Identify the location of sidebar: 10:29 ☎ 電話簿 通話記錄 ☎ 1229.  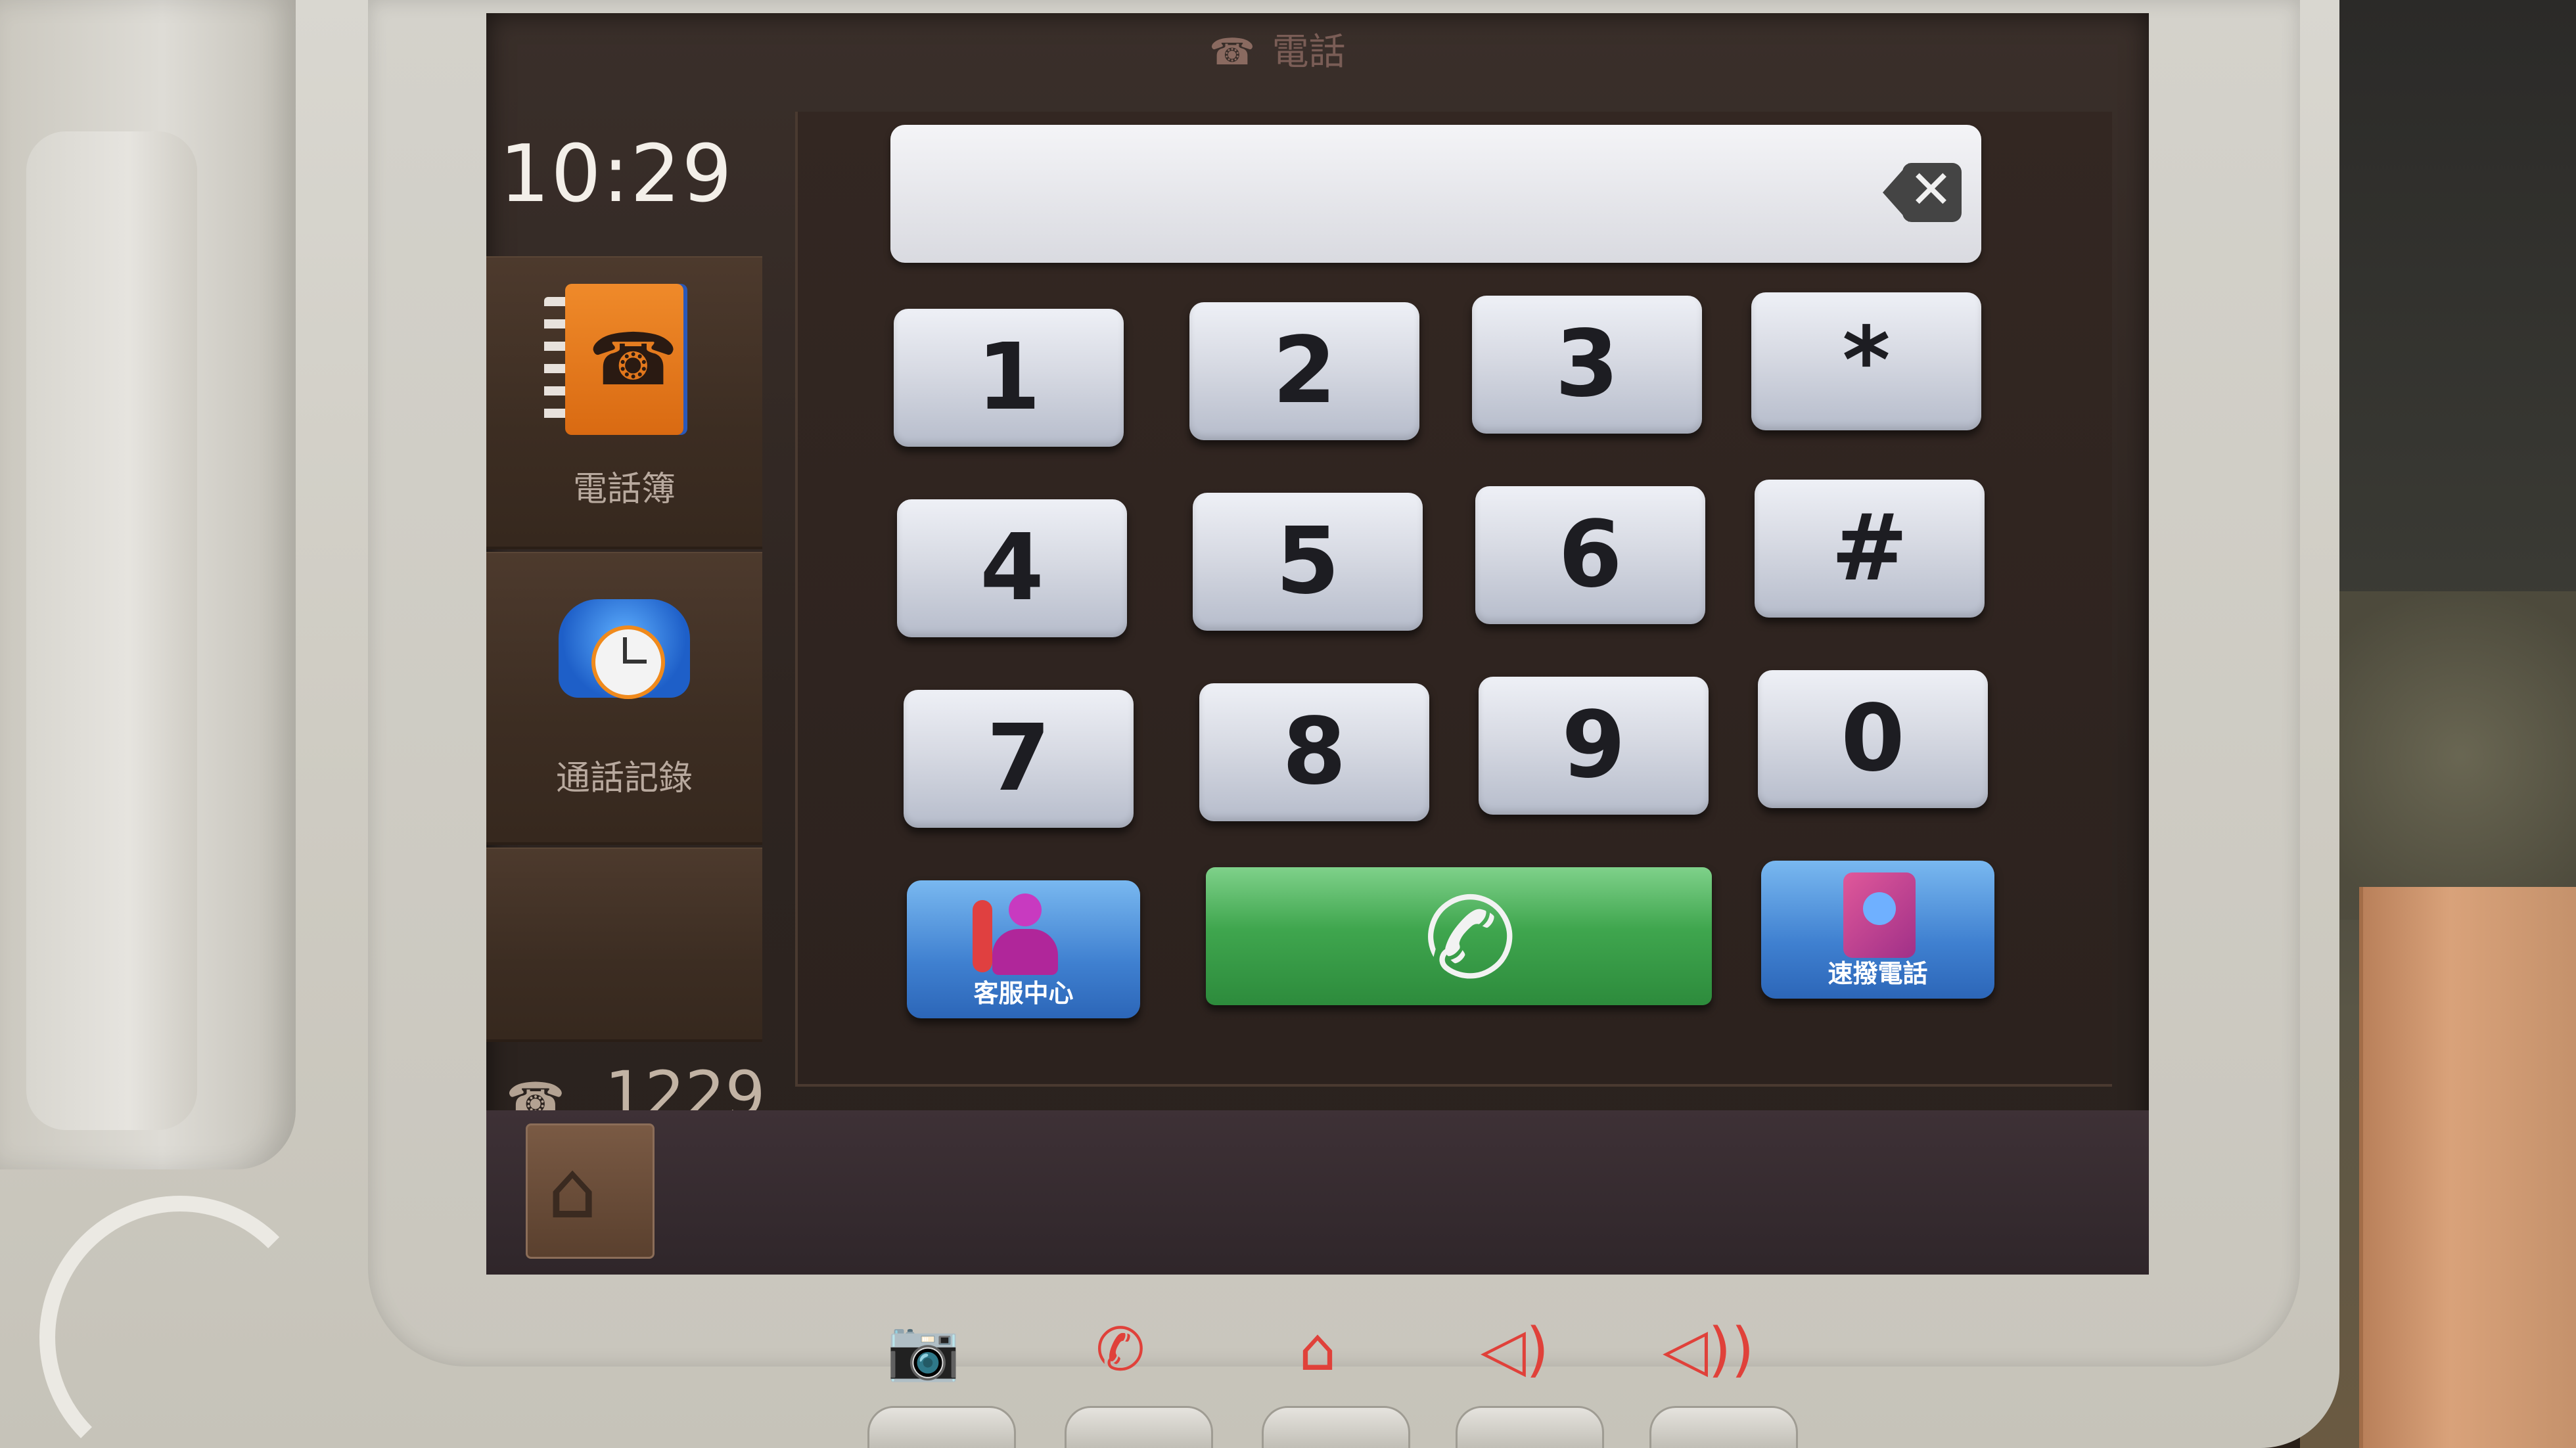
(627, 618).